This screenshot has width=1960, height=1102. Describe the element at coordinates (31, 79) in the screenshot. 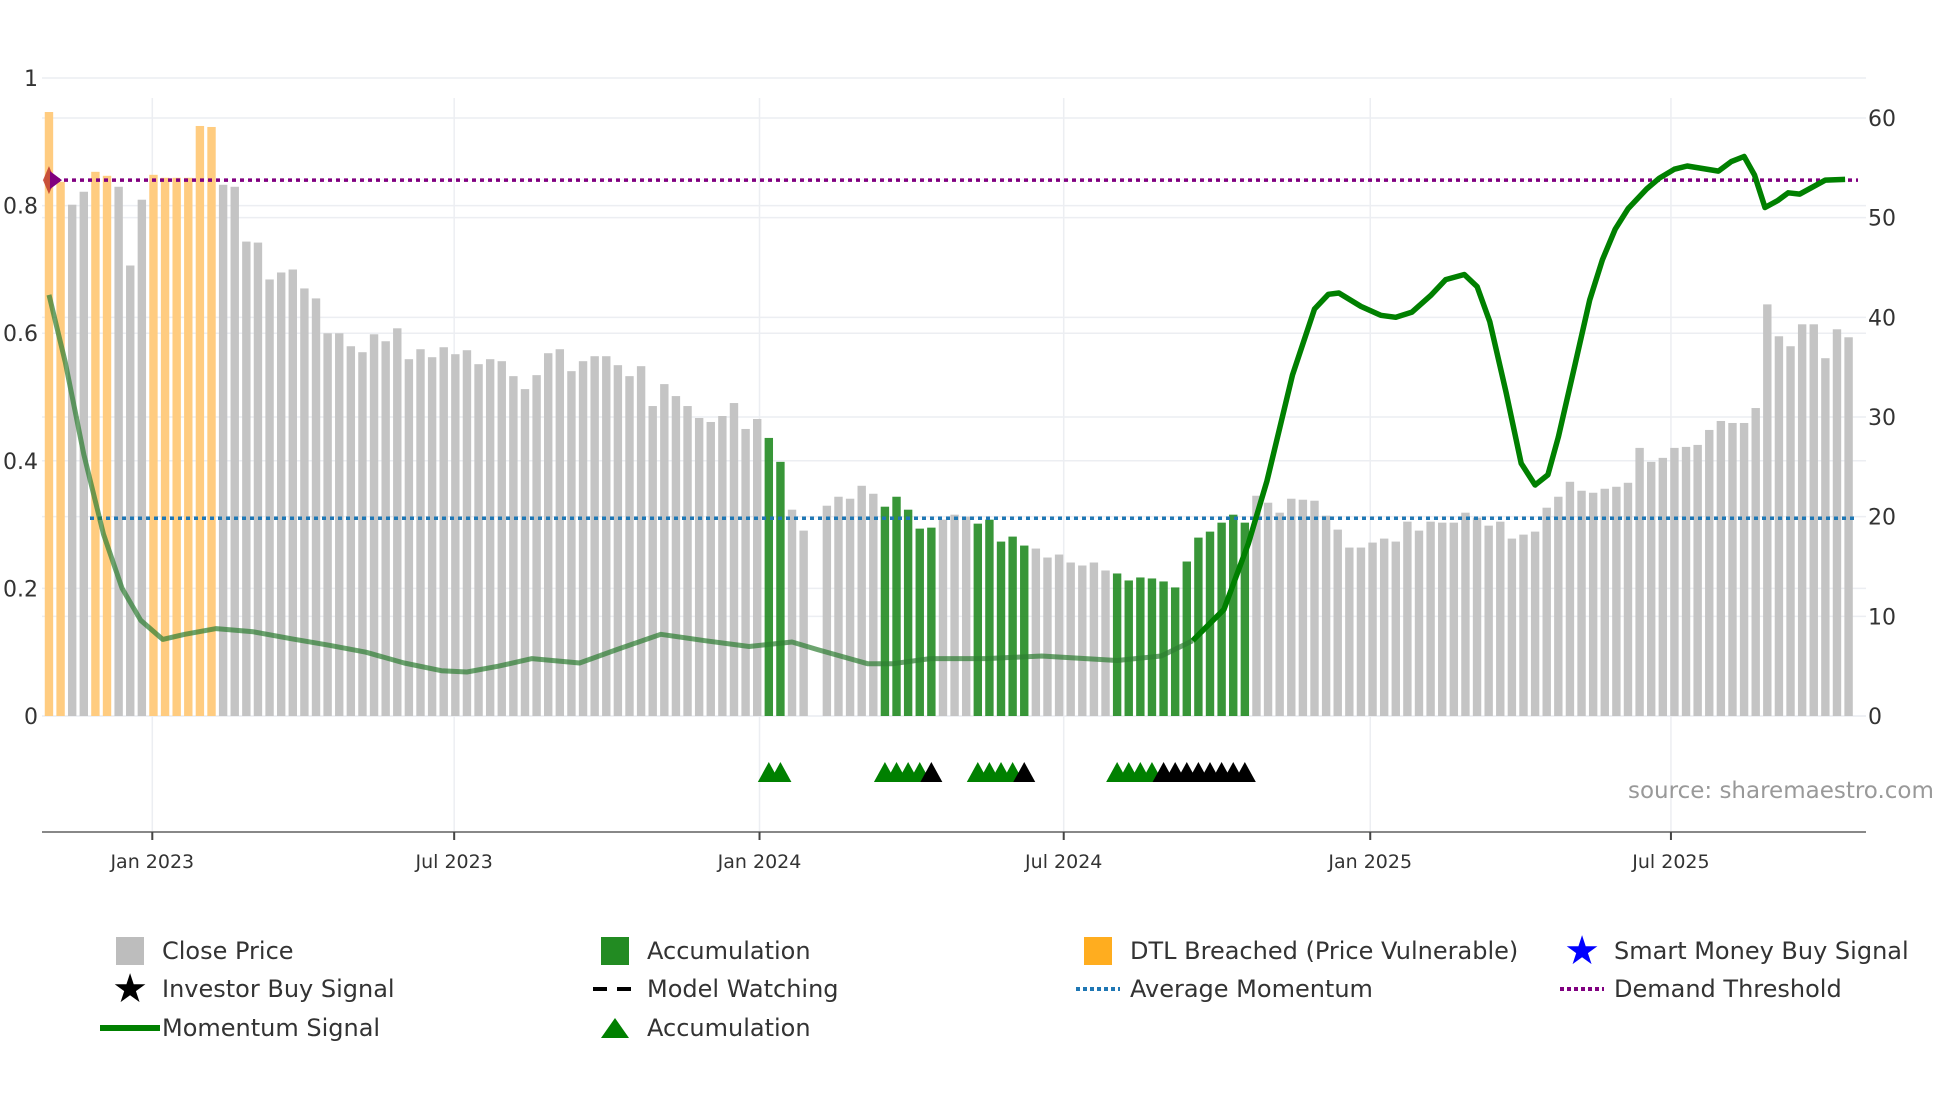

I see `left-tick-label: 1` at that location.